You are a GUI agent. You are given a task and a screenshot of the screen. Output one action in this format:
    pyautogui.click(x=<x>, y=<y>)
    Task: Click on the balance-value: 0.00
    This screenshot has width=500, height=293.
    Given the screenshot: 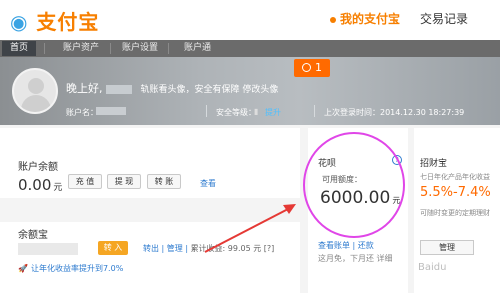 What is the action you would take?
    pyautogui.click(x=35, y=185)
    